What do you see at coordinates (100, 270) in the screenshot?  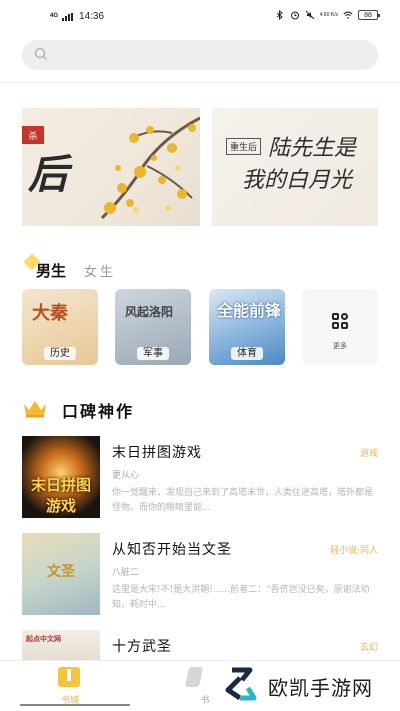 I see `tab-female: 女生` at bounding box center [100, 270].